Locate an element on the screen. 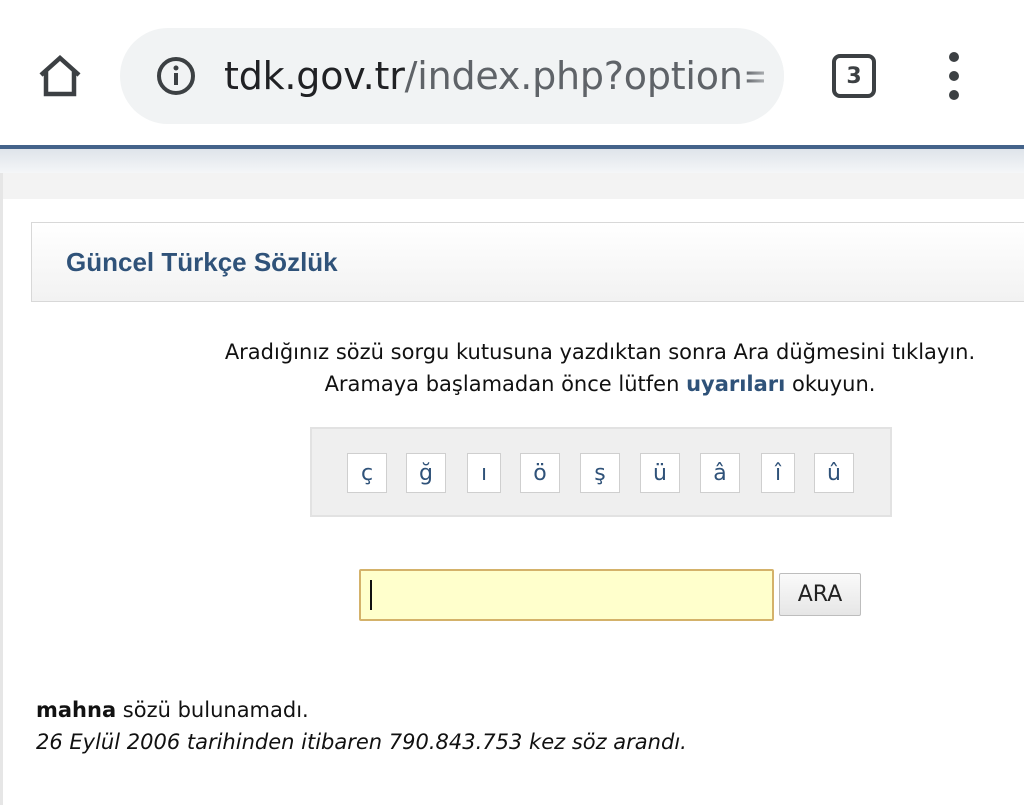  address-bar: tdk.gov.tr/index.php?option=co is located at coordinates (452, 76).